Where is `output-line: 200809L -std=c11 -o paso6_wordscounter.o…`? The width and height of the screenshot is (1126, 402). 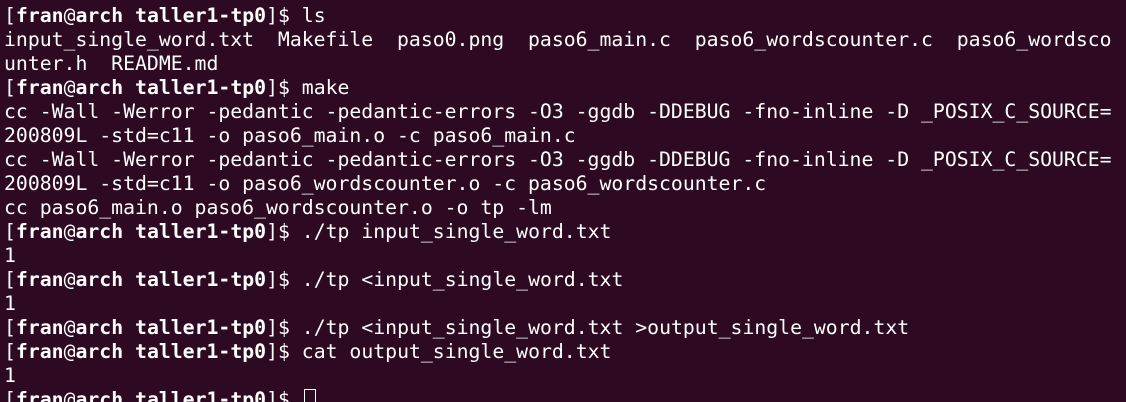
output-line: 200809L -std=c11 -o paso6_wordscounter.o… is located at coordinates (385, 183).